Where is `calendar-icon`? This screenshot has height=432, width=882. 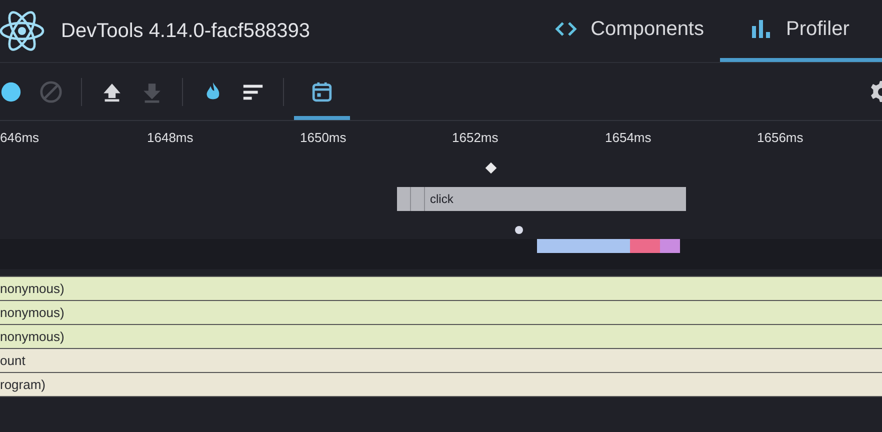 calendar-icon is located at coordinates (322, 92).